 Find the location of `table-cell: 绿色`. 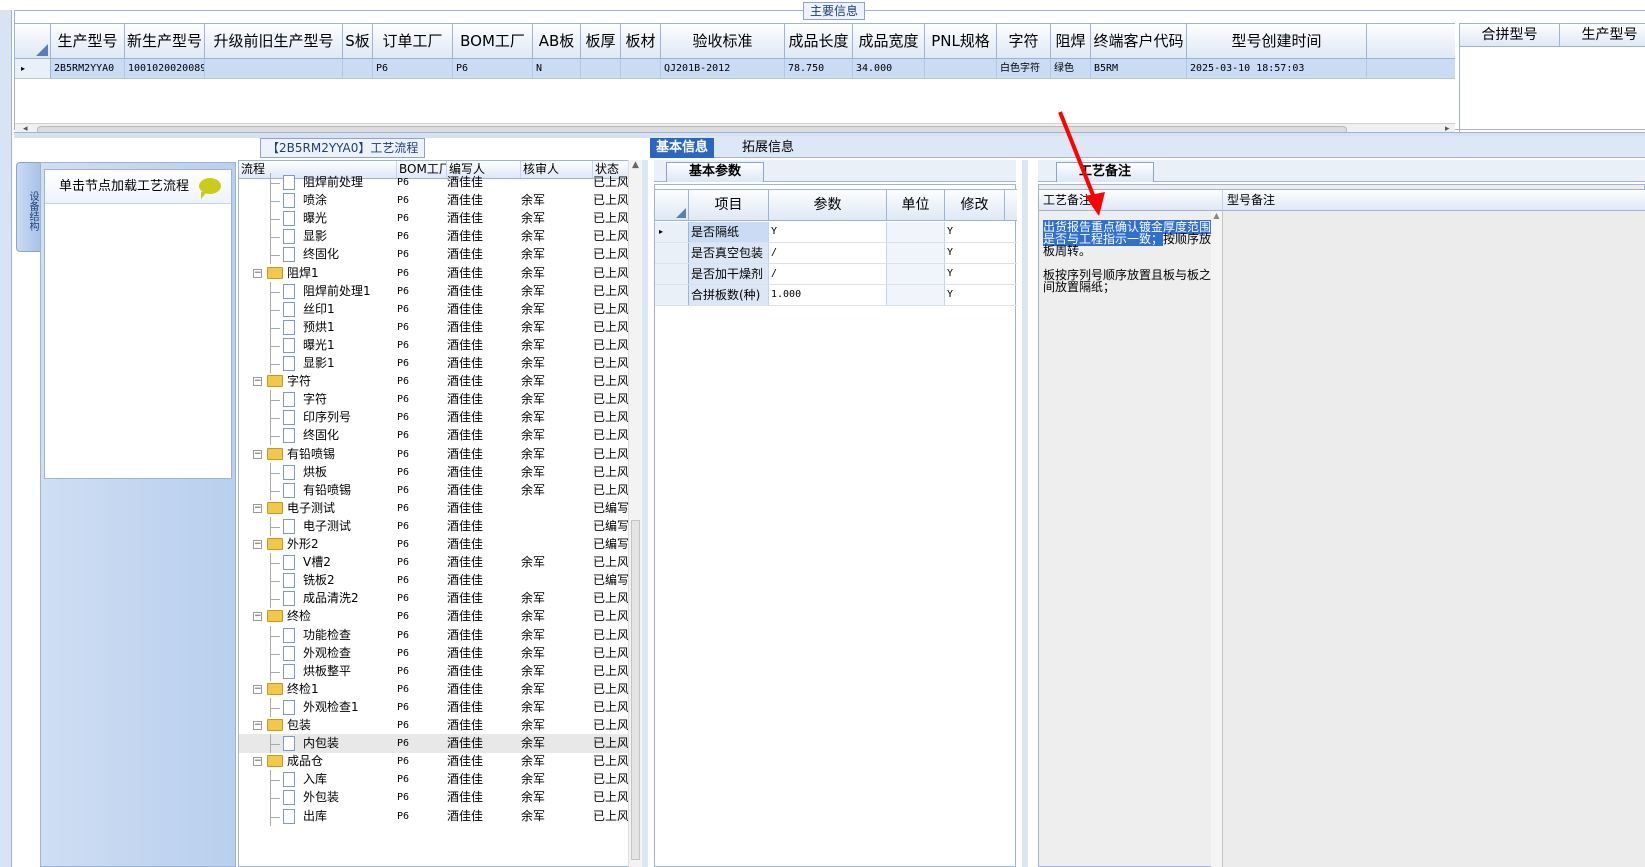

table-cell: 绿色 is located at coordinates (1071, 68).